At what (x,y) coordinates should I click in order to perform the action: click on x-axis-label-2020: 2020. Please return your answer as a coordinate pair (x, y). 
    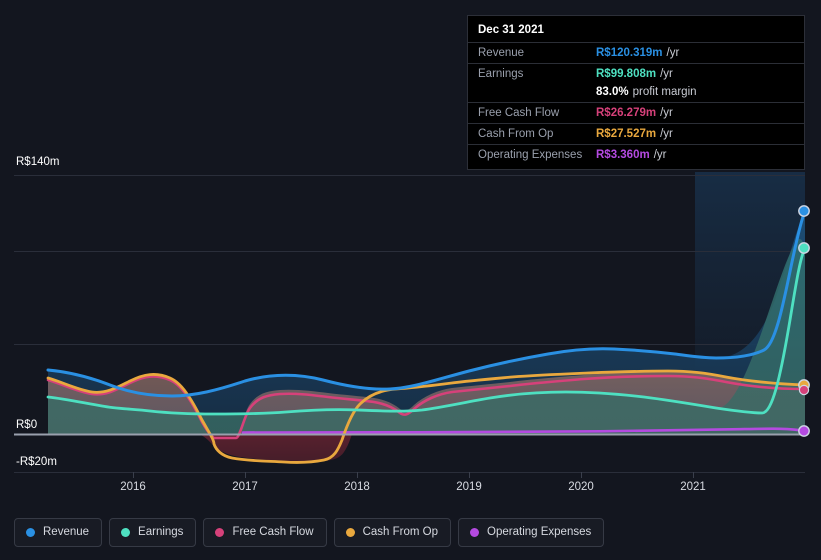
    Looking at the image, I should click on (581, 487).